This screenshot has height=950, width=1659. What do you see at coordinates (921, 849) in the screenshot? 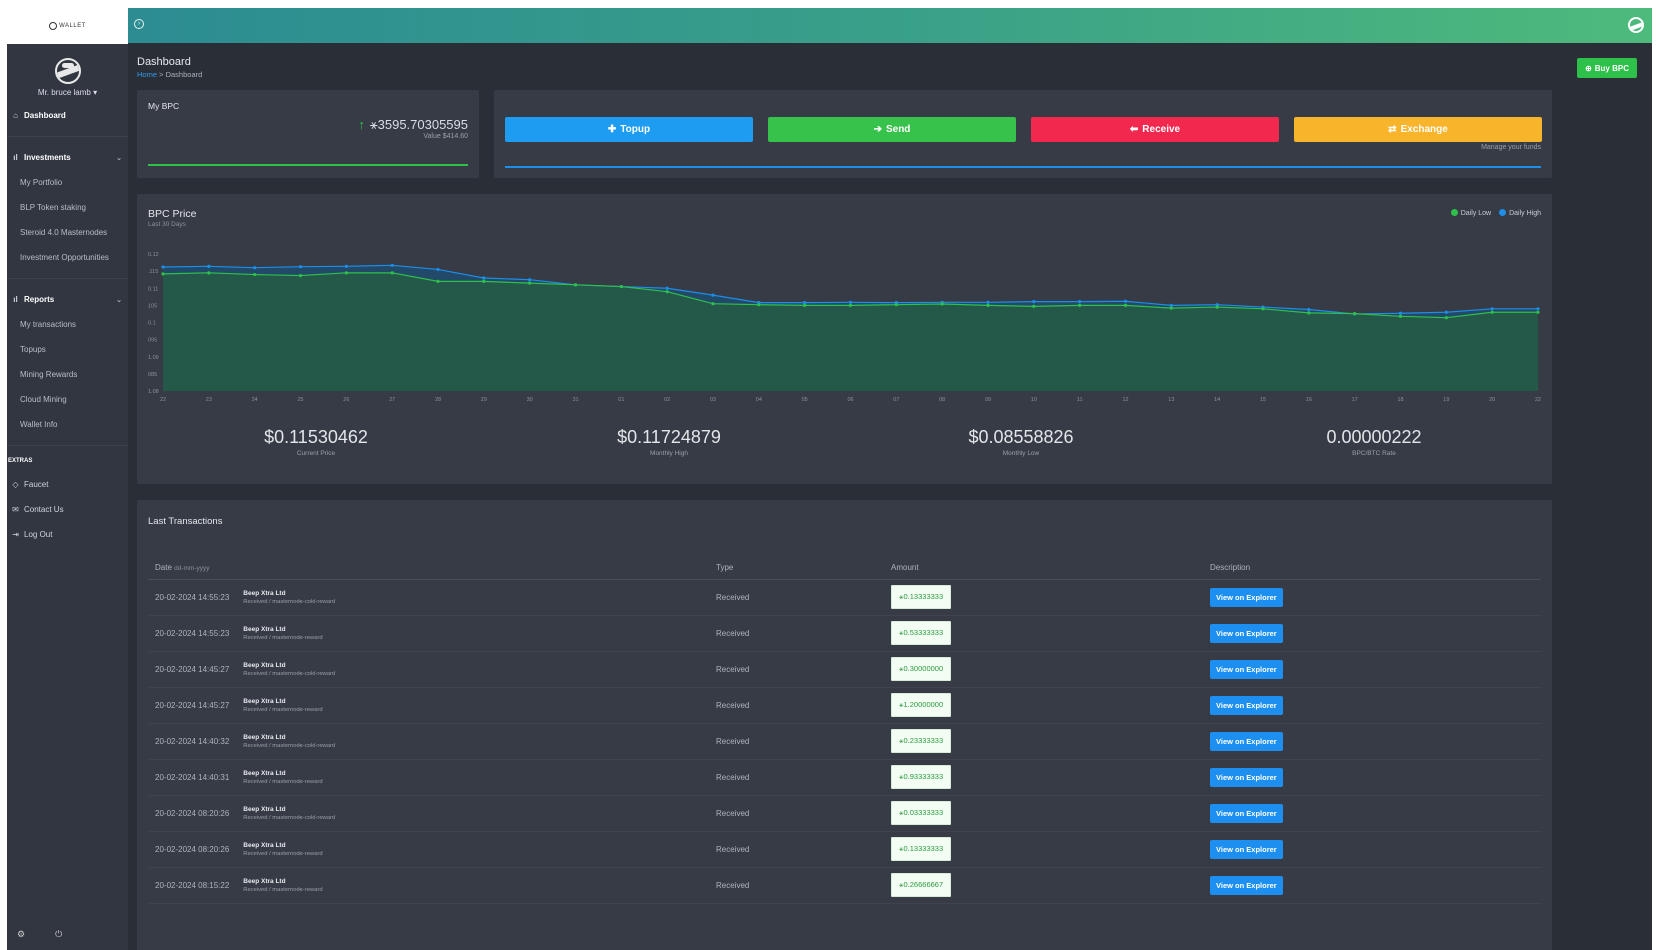
I see `amount-badge: ⚹0.13333333` at bounding box center [921, 849].